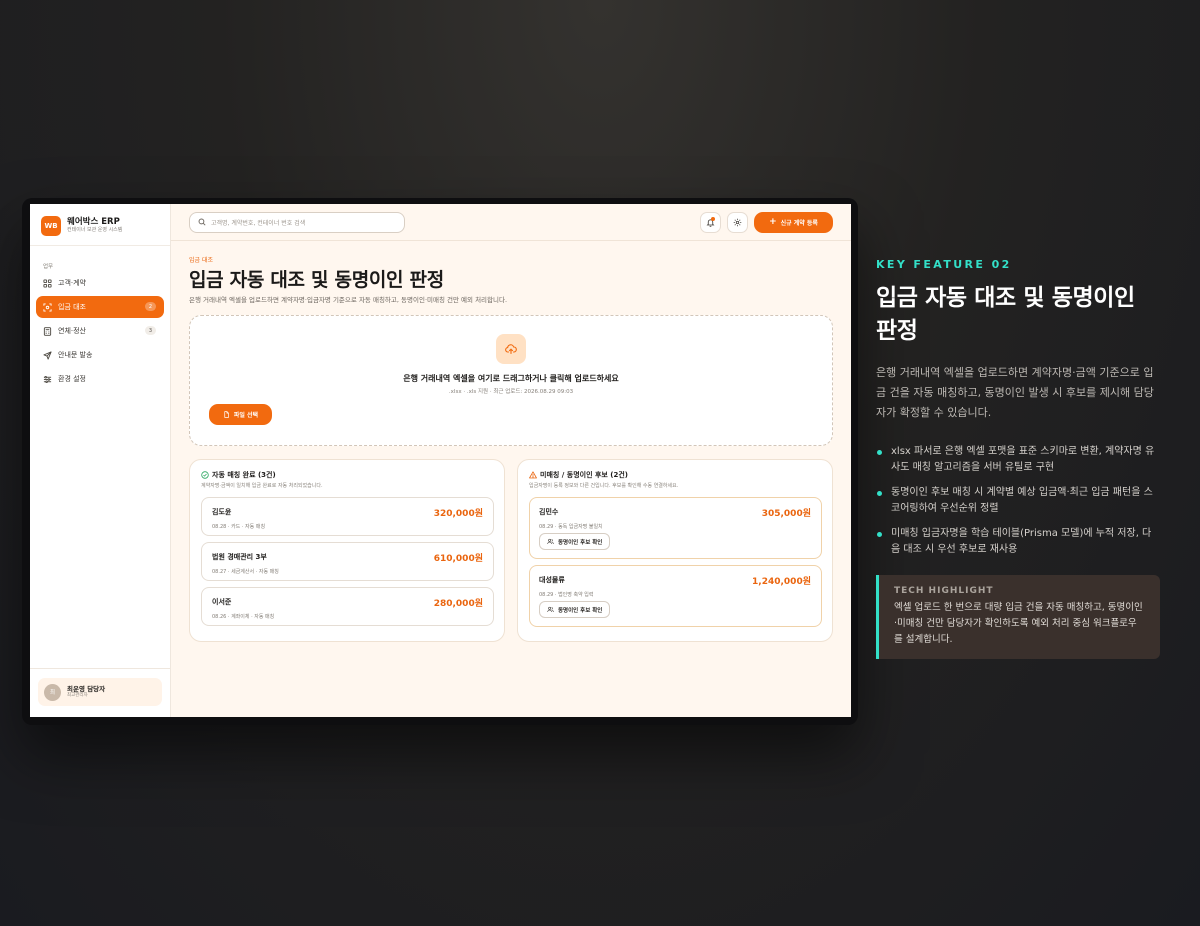 The width and height of the screenshot is (1200, 926). What do you see at coordinates (51, 225) in the screenshot?
I see `brand-logo: WB` at bounding box center [51, 225].